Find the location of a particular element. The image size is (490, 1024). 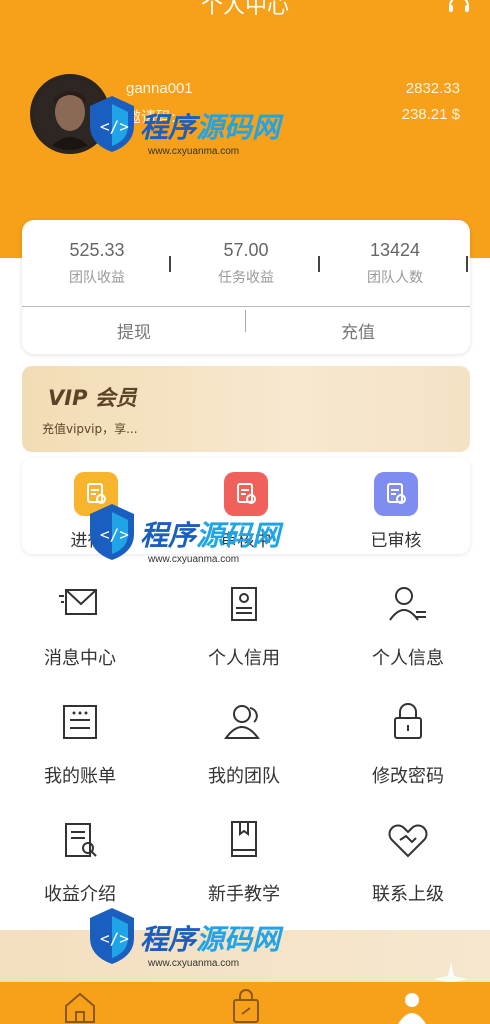

stat-label: 任务收益 is located at coordinates (246, 278).